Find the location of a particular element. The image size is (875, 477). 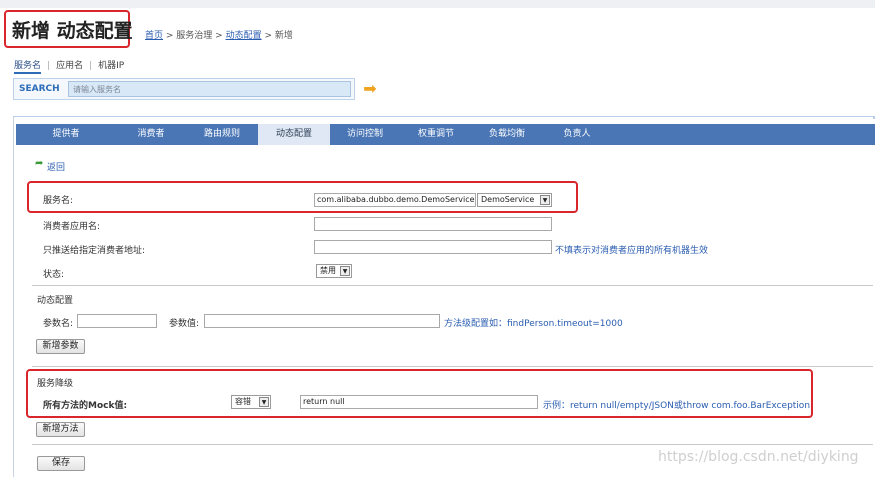

breadcrumb: 首页 > 服务治理 > 动态配置 > 新增 is located at coordinates (219, 34).